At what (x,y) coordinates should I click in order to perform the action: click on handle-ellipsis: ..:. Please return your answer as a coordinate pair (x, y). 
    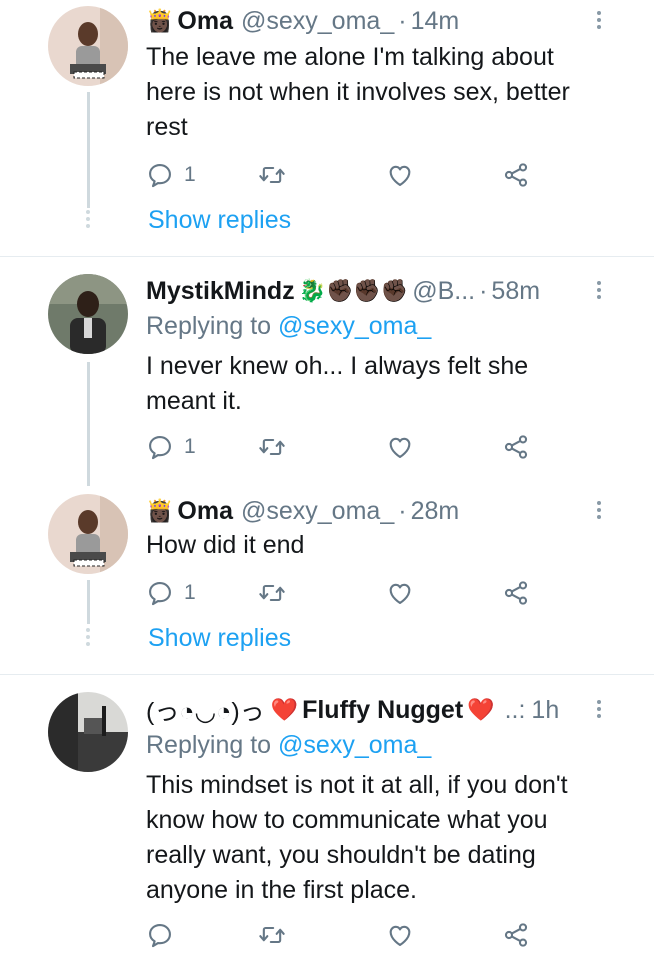
    Looking at the image, I should click on (515, 709).